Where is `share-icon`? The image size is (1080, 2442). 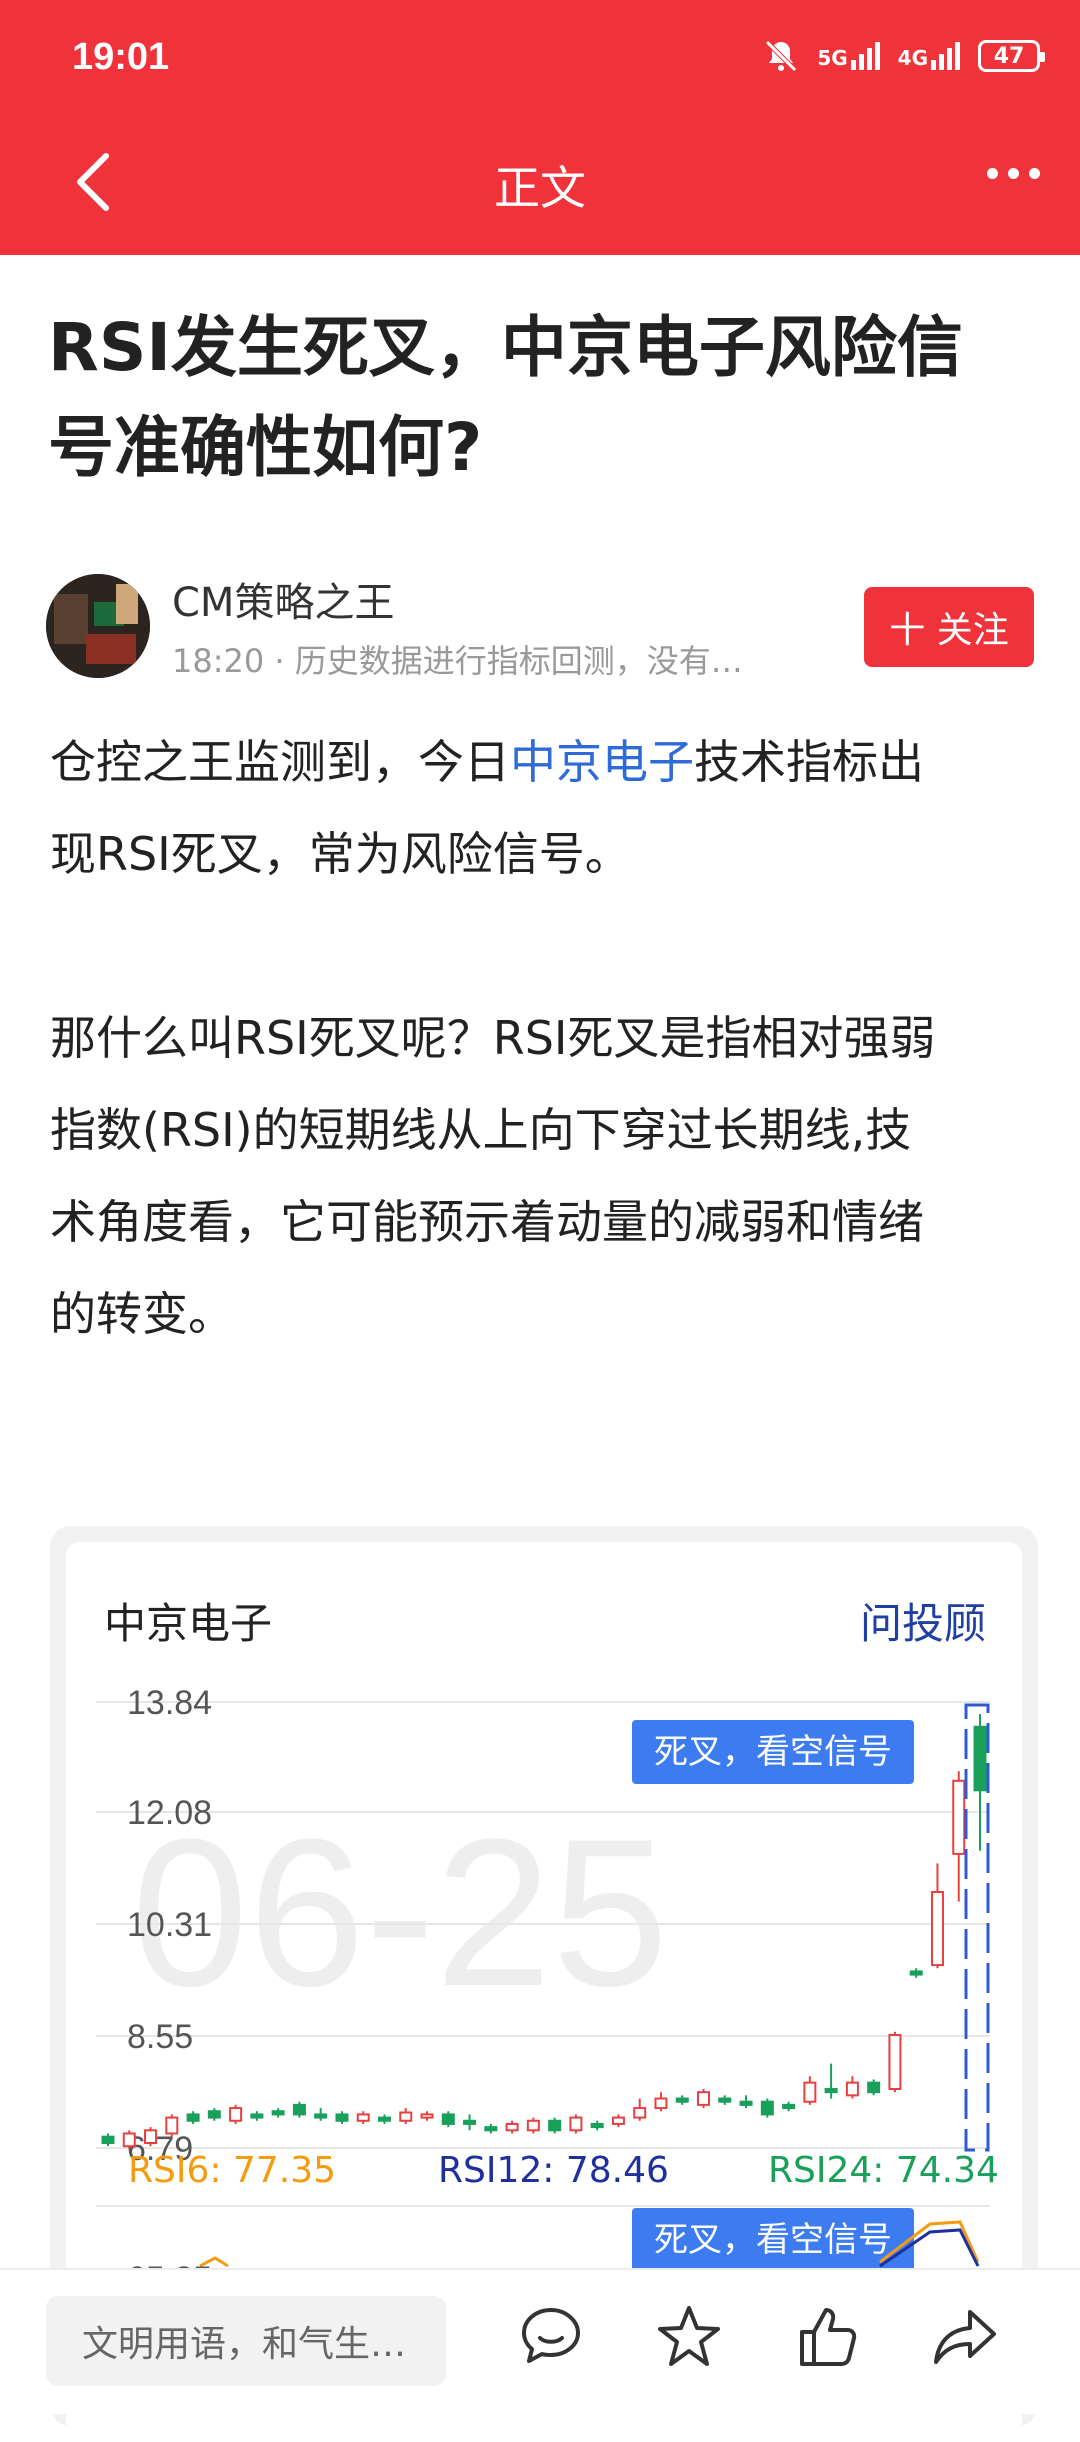
share-icon is located at coordinates (965, 2337).